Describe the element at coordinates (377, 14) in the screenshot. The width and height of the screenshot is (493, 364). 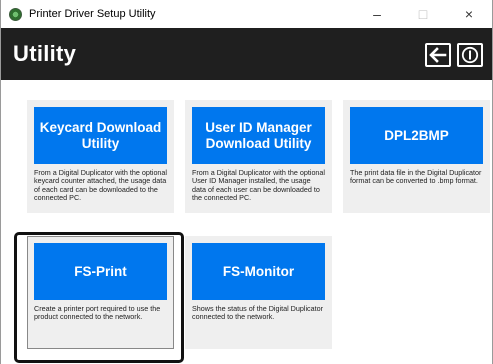
I see `minimize-button: –` at that location.